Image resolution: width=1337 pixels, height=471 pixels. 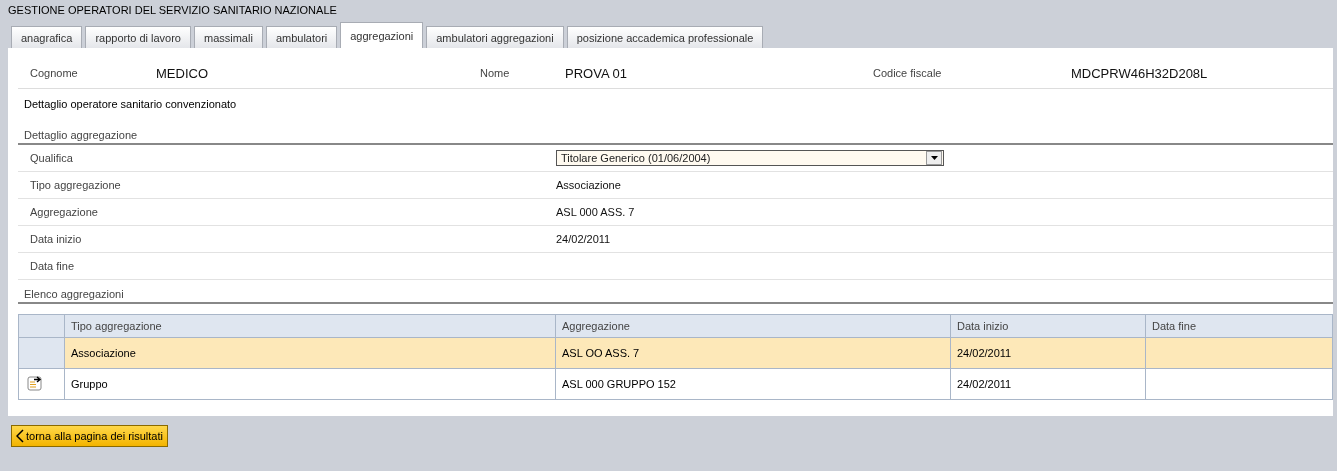 I want to click on field-label: Qualifica, so click(x=52, y=158).